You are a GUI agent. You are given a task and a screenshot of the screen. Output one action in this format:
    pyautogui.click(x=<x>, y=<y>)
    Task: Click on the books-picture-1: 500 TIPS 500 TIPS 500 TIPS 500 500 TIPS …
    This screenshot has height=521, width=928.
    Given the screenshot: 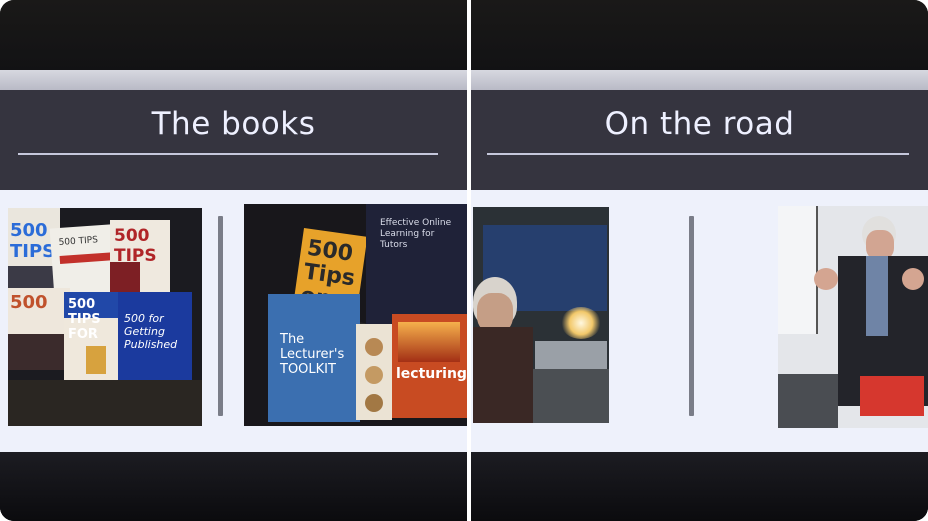 What is the action you would take?
    pyautogui.click(x=105, y=317)
    